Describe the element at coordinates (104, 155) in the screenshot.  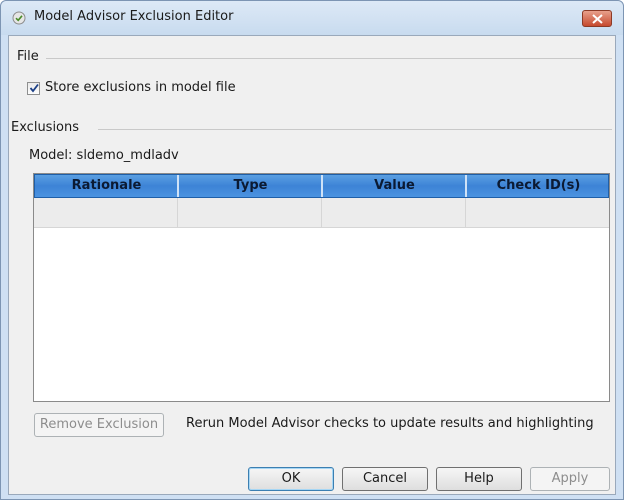
I see `model-name-label: Model: sldemo_mdladv` at that location.